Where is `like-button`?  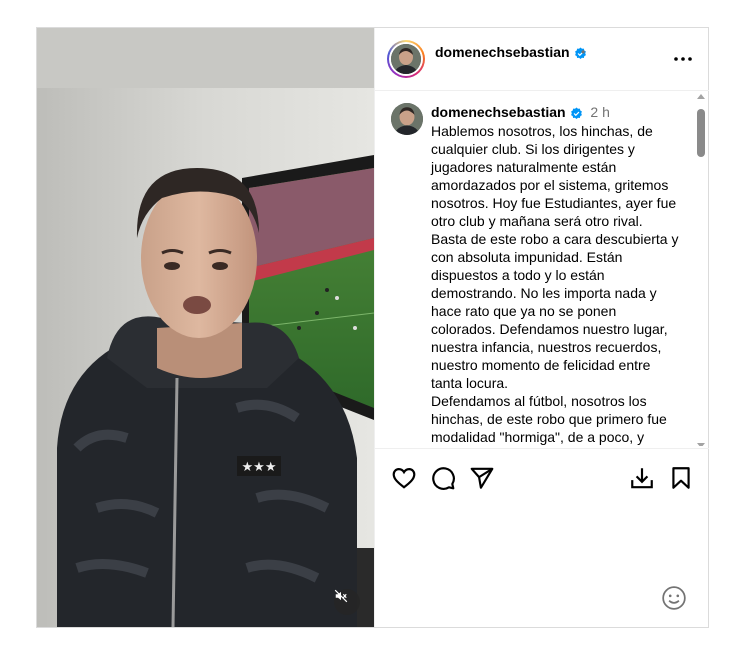 like-button is located at coordinates (404, 478).